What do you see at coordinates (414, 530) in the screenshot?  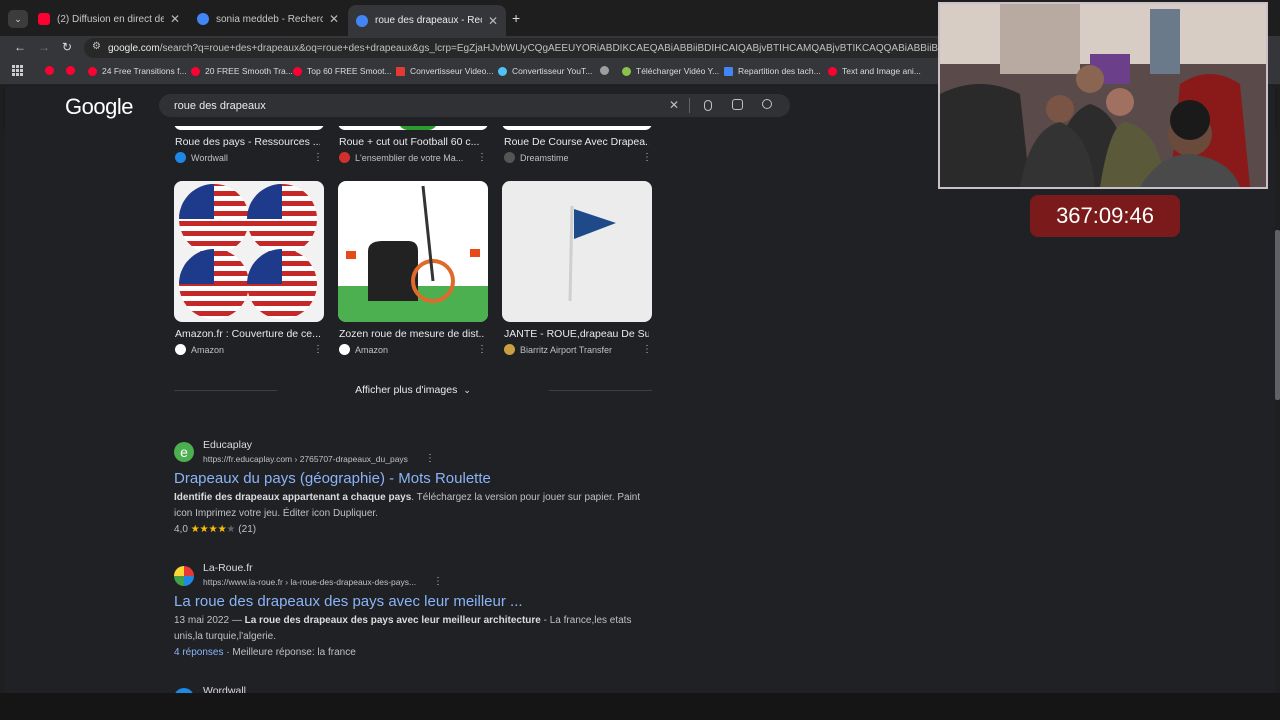 I see `result-rating: 4,0 ★★★★★ ★★★★★ (21)` at bounding box center [414, 530].